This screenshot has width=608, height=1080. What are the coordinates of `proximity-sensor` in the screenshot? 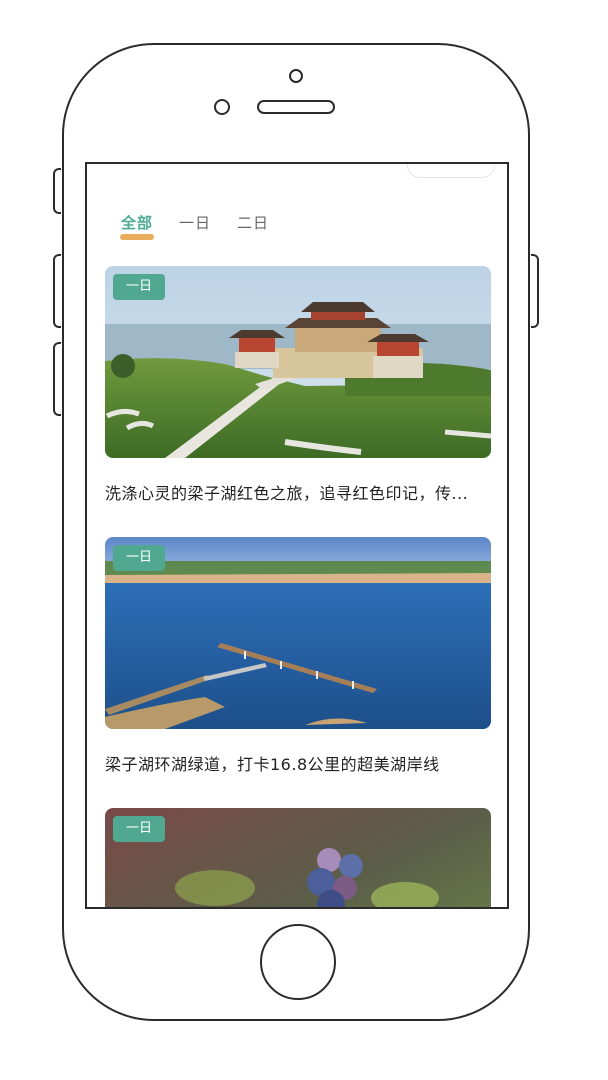 It's located at (222, 107).